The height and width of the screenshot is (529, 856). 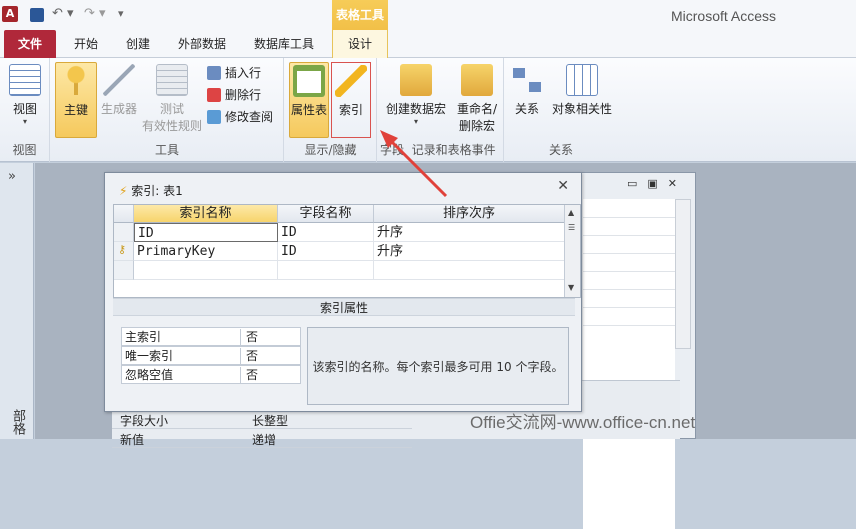 I want to click on group-view: 视图 ▾ 视图, so click(x=25, y=110).